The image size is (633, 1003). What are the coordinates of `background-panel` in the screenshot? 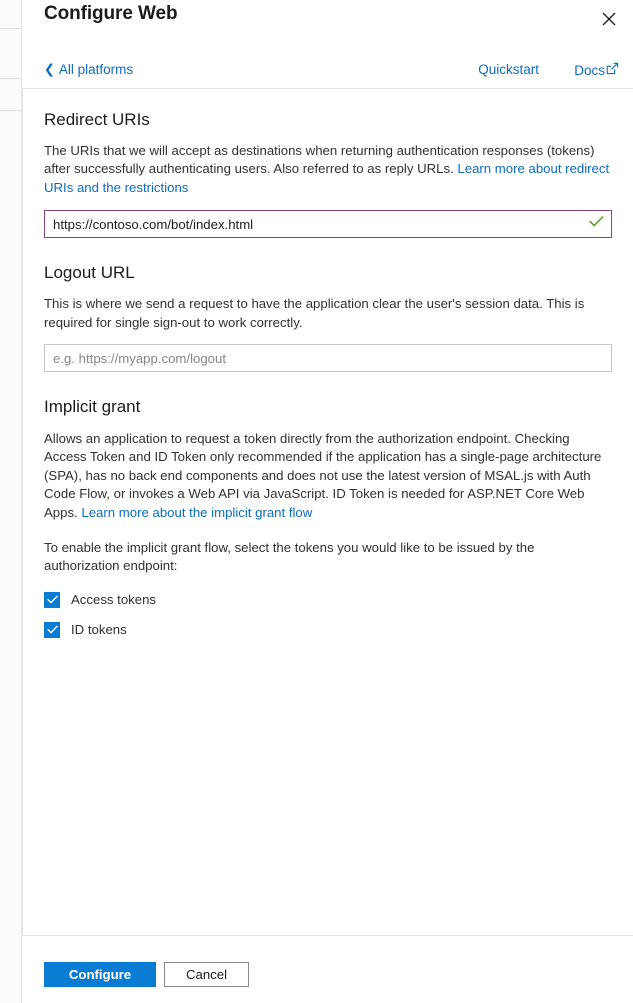 It's located at (11, 501).